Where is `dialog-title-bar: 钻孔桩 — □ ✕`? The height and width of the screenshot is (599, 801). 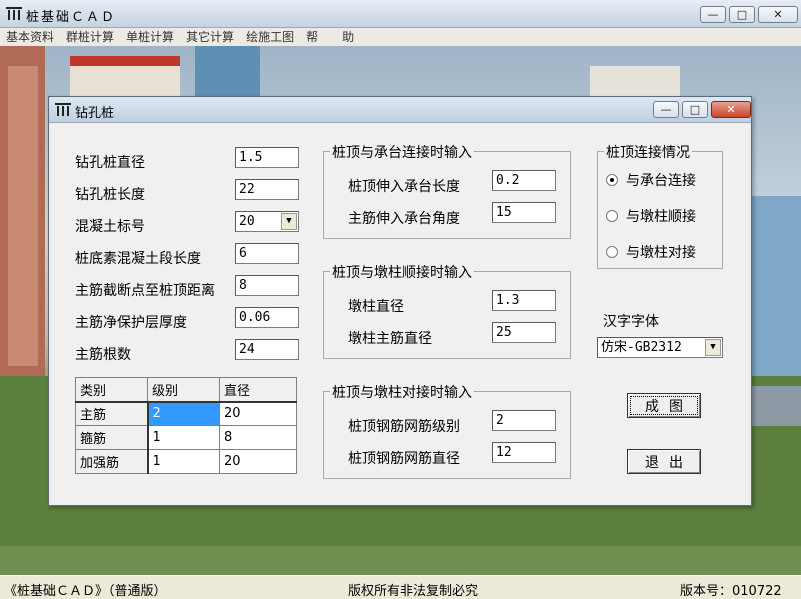 dialog-title-bar: 钻孔桩 — □ ✕ is located at coordinates (400, 110).